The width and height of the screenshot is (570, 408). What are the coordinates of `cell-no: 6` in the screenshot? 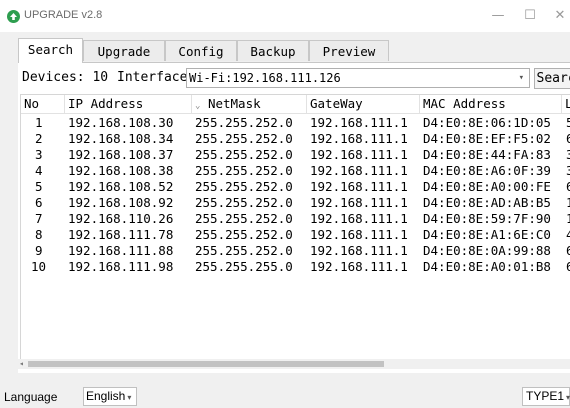 It's located at (39, 202).